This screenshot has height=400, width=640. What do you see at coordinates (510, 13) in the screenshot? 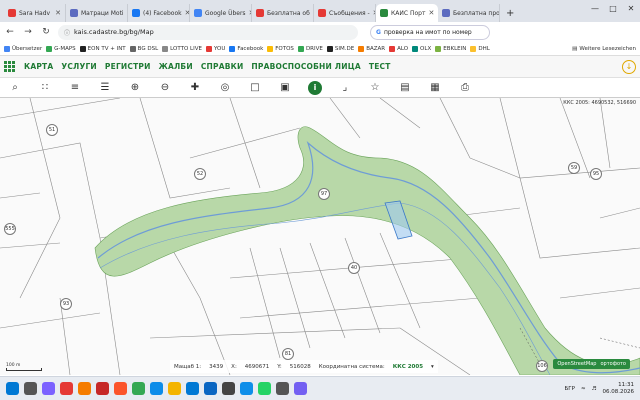
I see `new-tab-button: +` at bounding box center [510, 13].